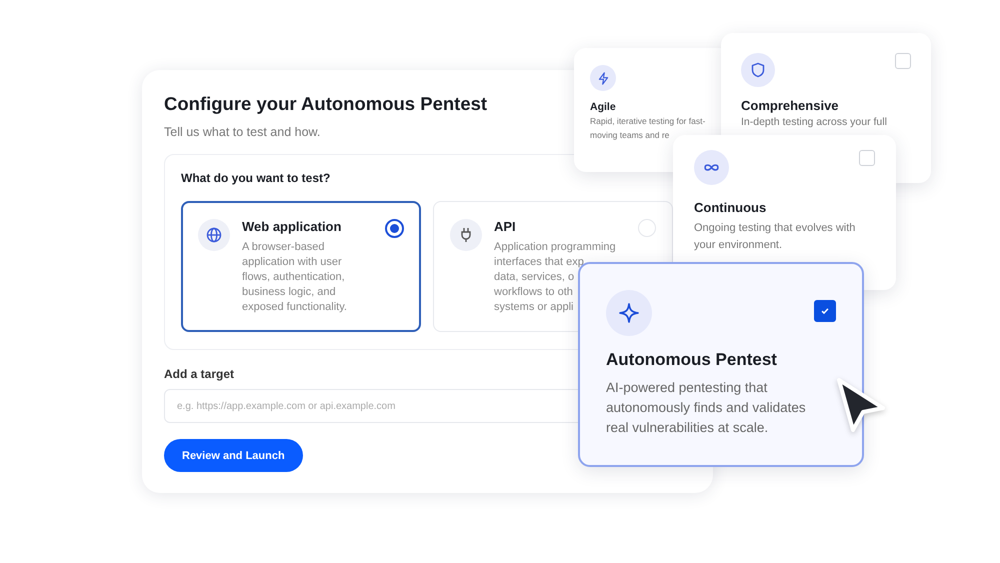 Image resolution: width=1000 pixels, height=563 pixels. I want to click on option-description: systems or appli, so click(534, 307).